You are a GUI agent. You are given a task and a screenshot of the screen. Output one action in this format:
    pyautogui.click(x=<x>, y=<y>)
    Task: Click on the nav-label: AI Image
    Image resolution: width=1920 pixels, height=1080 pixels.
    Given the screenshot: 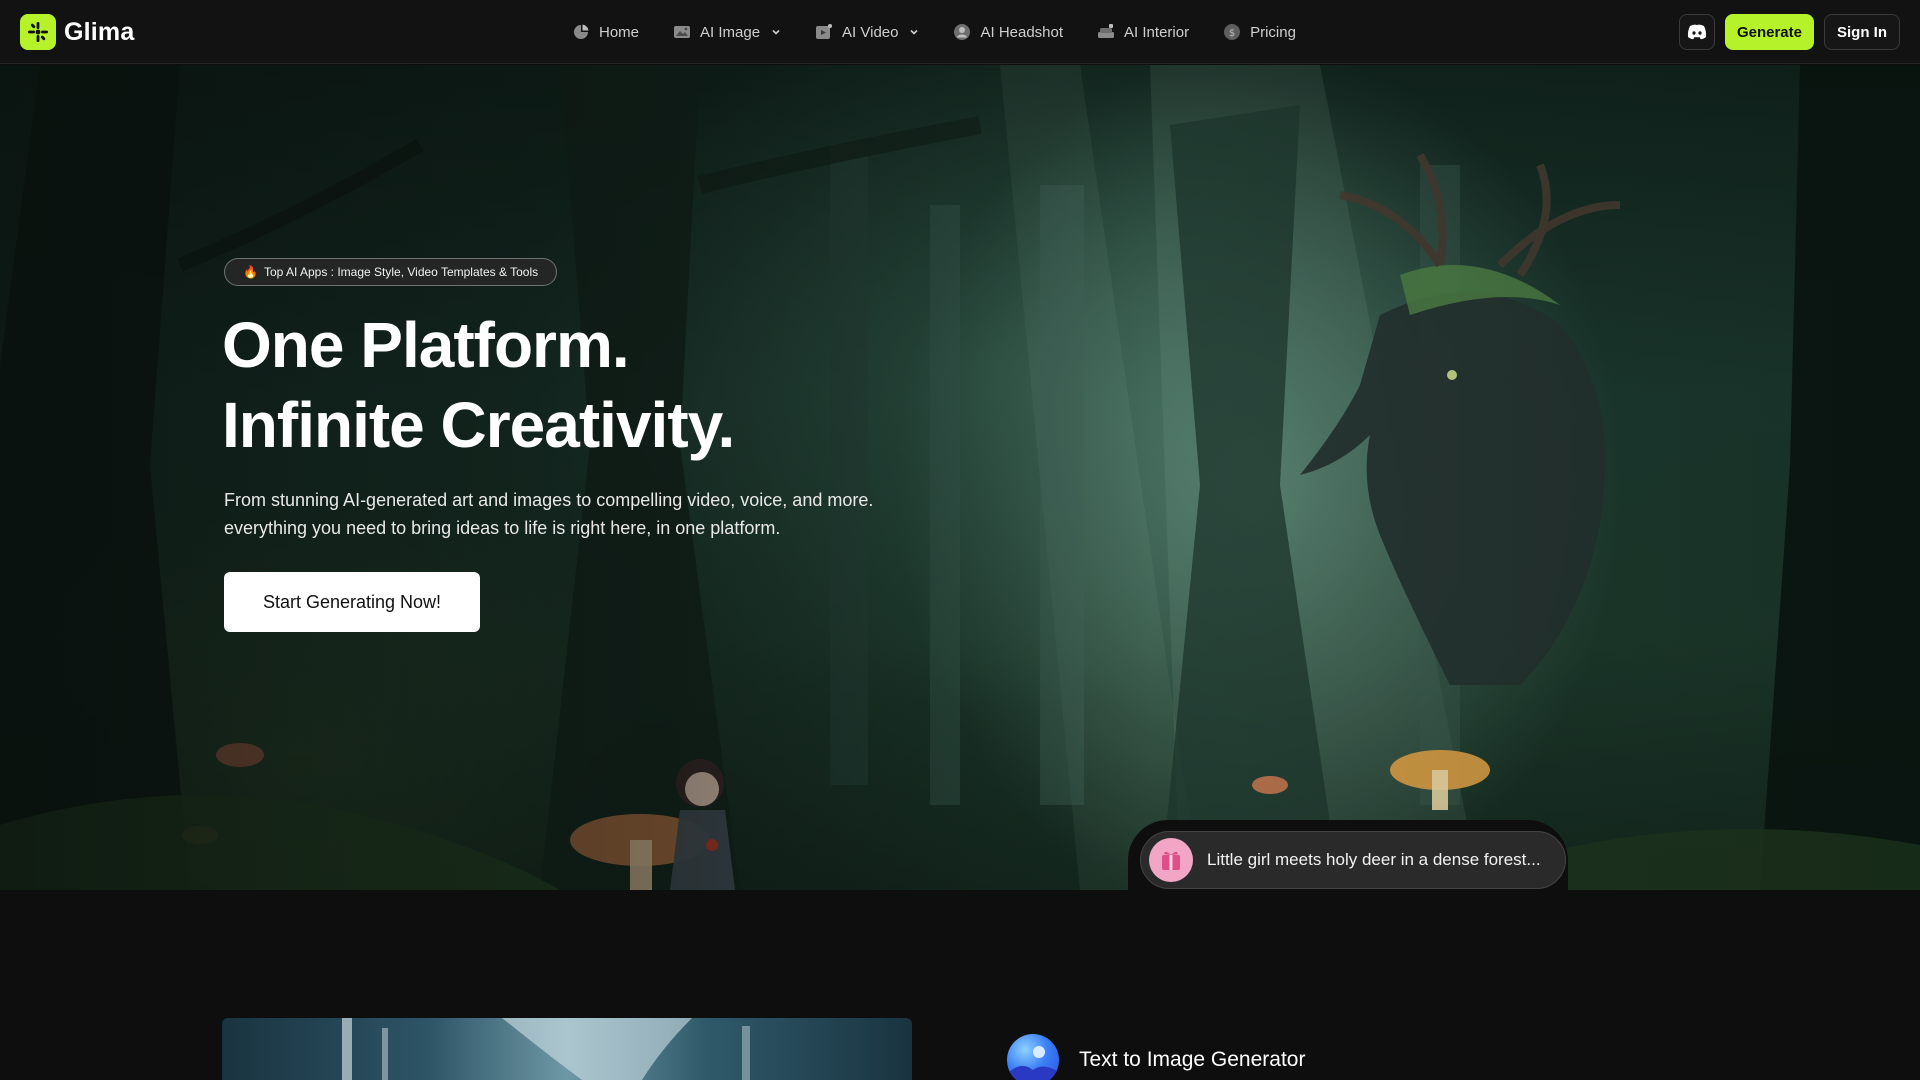 What is the action you would take?
    pyautogui.click(x=730, y=32)
    